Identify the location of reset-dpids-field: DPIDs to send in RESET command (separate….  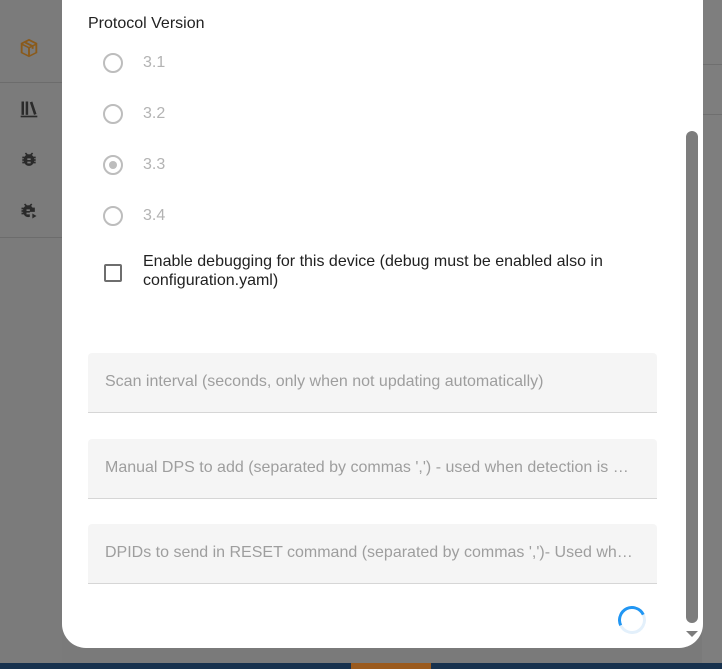
(372, 554).